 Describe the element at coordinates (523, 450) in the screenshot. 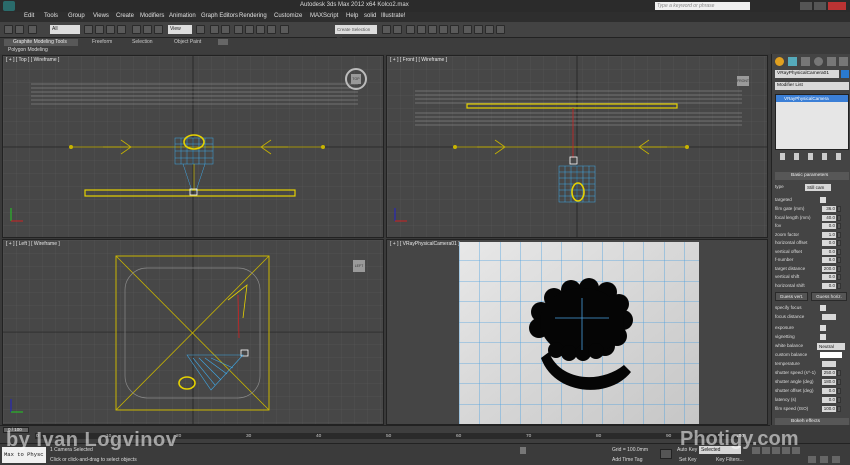

I see `lock-selection-icon` at that location.